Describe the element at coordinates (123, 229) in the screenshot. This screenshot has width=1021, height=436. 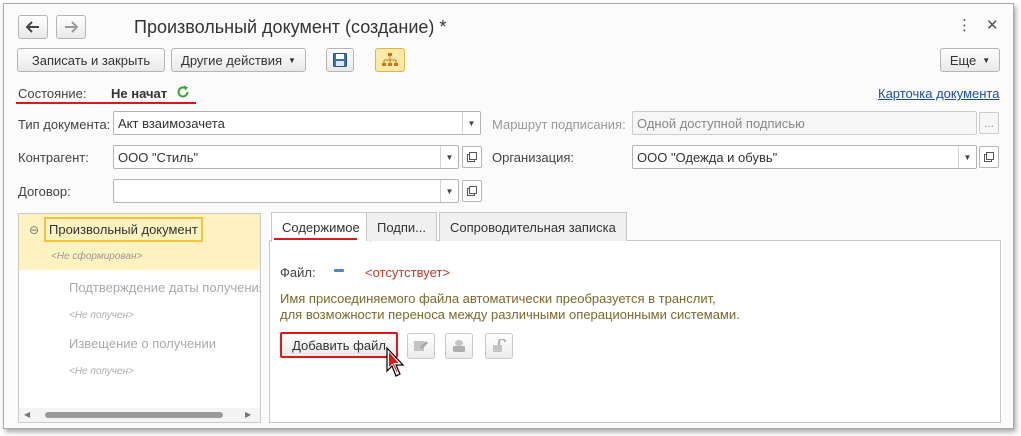
I see `tree-item-root: Произвольный документ` at that location.